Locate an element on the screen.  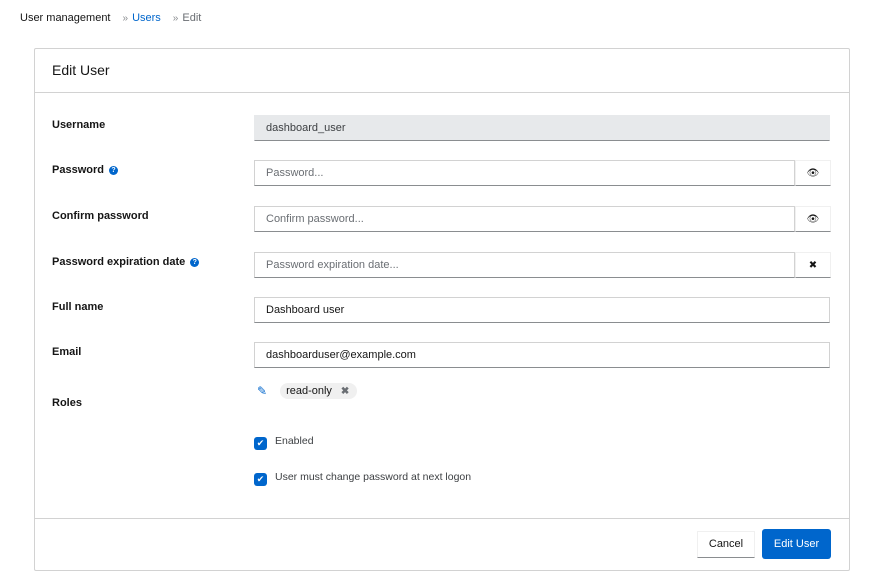
edit-user-button: Edit User is located at coordinates (796, 544).